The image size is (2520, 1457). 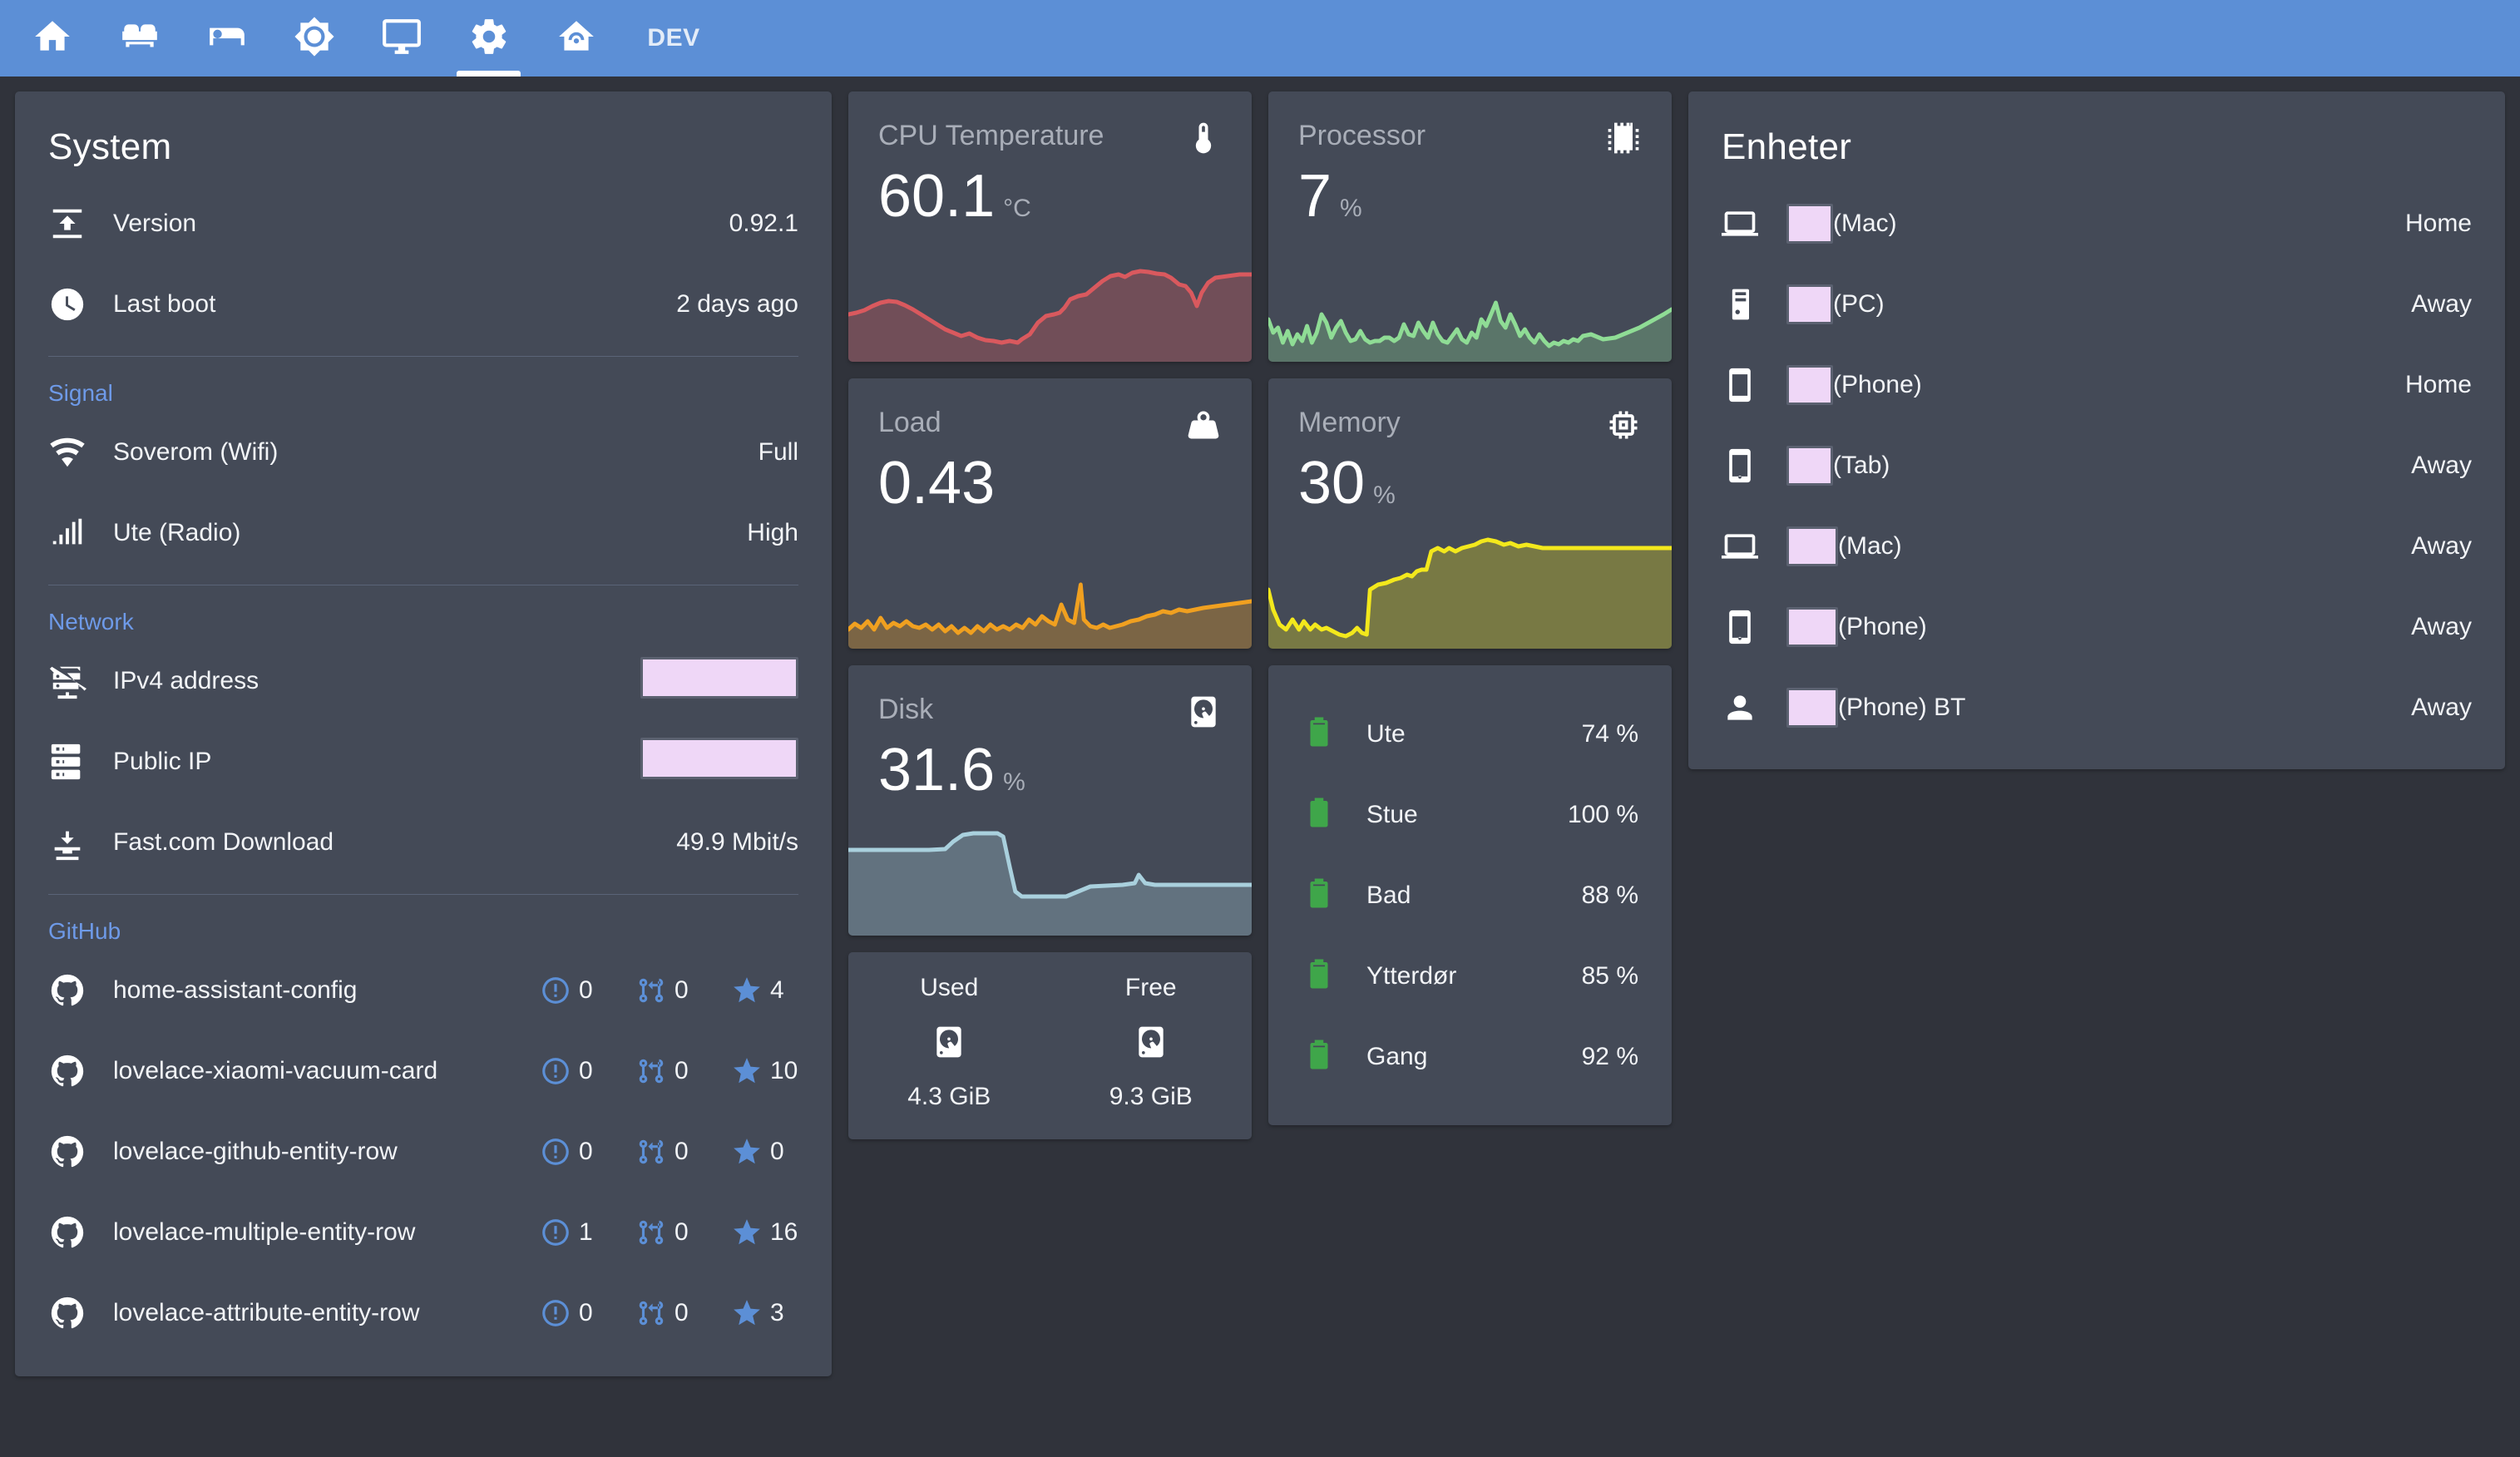 I want to click on memory-header: Memory, so click(x=1470, y=412).